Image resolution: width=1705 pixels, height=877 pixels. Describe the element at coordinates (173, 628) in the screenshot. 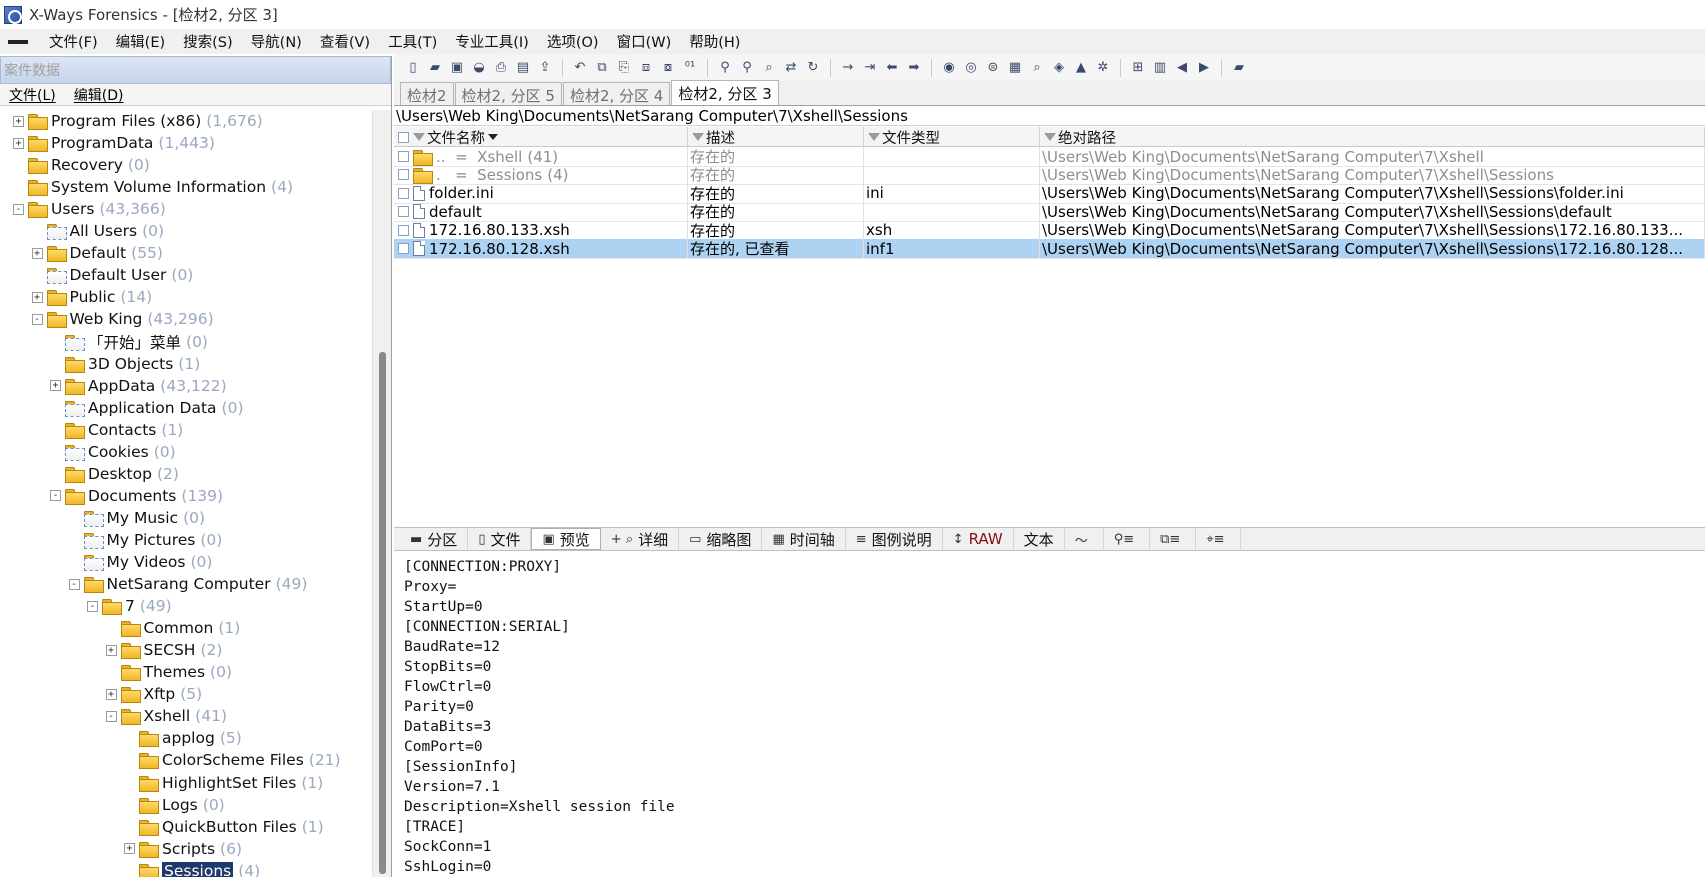

I see `tree-node: Common (1)` at that location.